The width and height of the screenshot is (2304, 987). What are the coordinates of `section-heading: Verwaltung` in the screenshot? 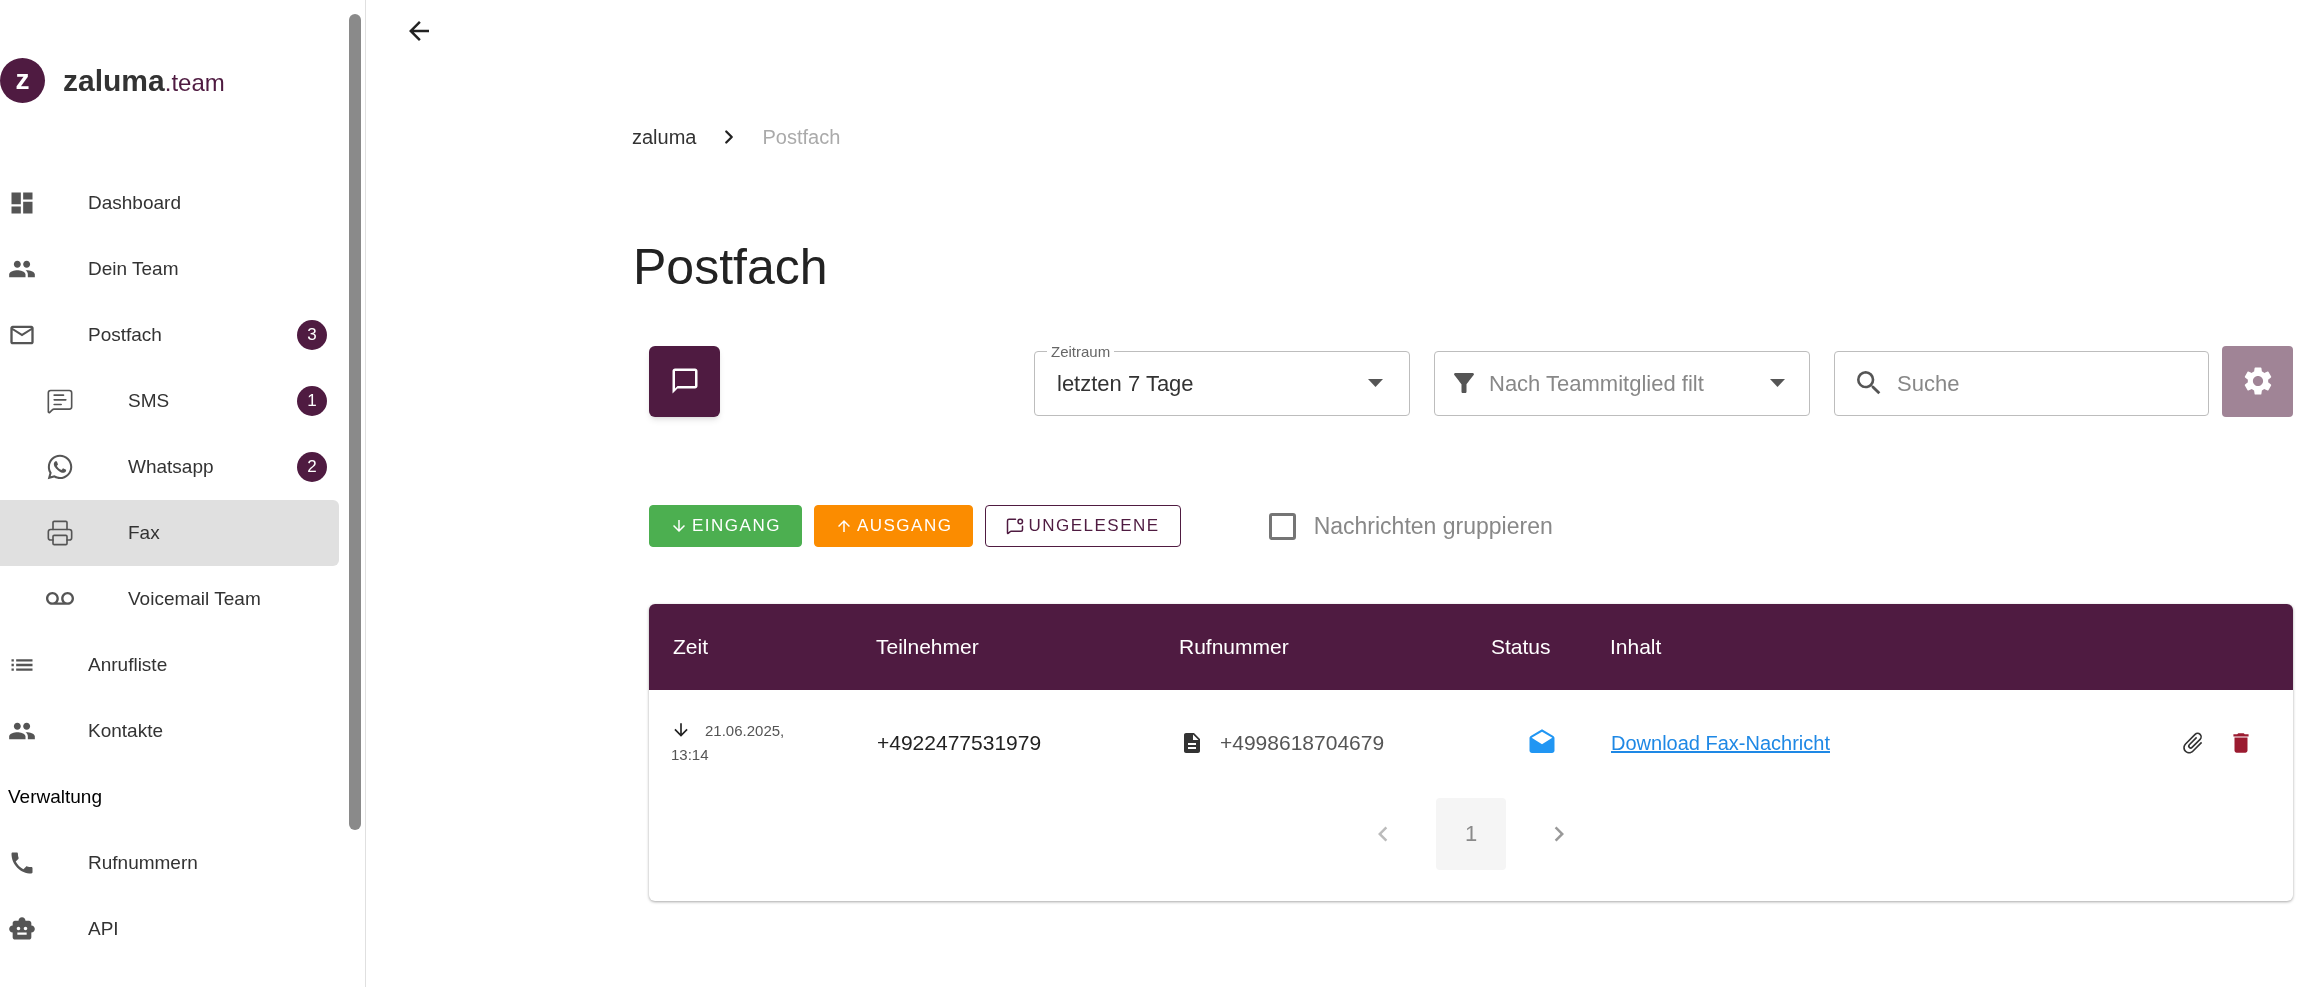 It's located at (55, 796).